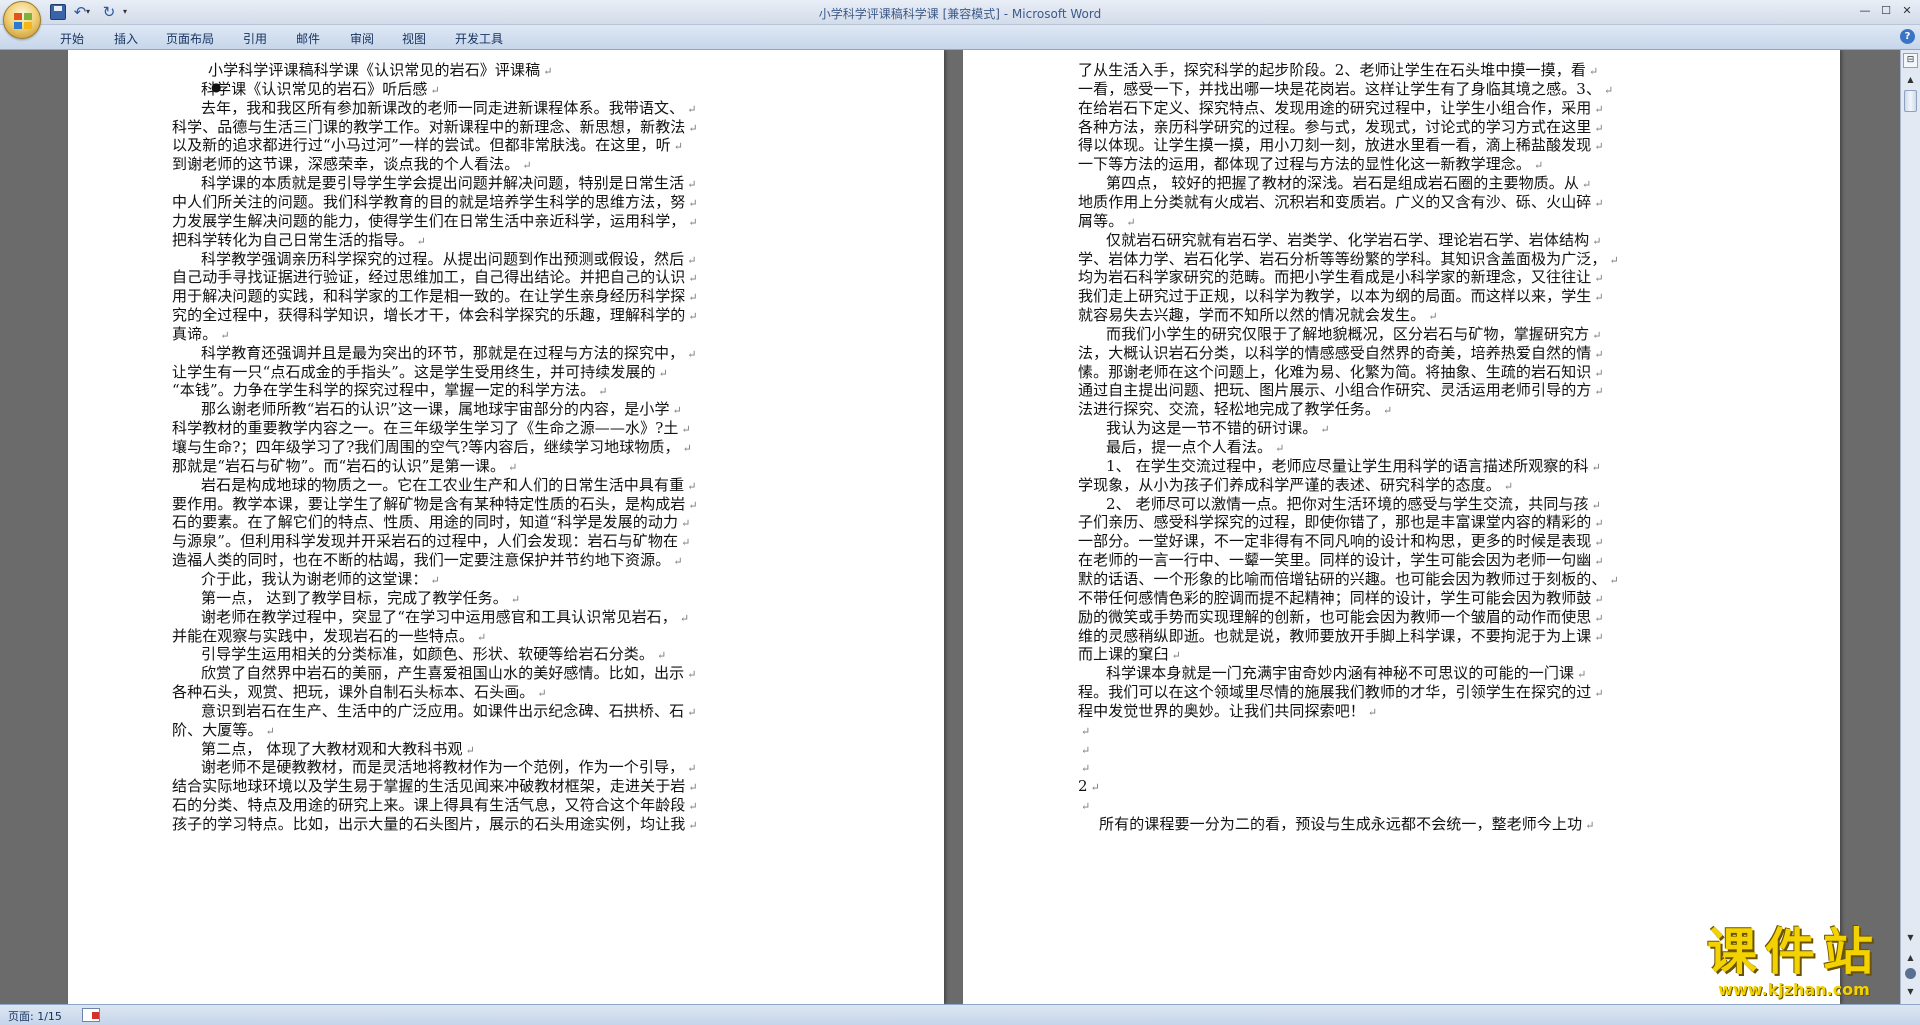  I want to click on line-text: 究的全过程中，获得科学知识，增长才干，体会科学探究的乐趣，理解科学的, so click(429, 315).